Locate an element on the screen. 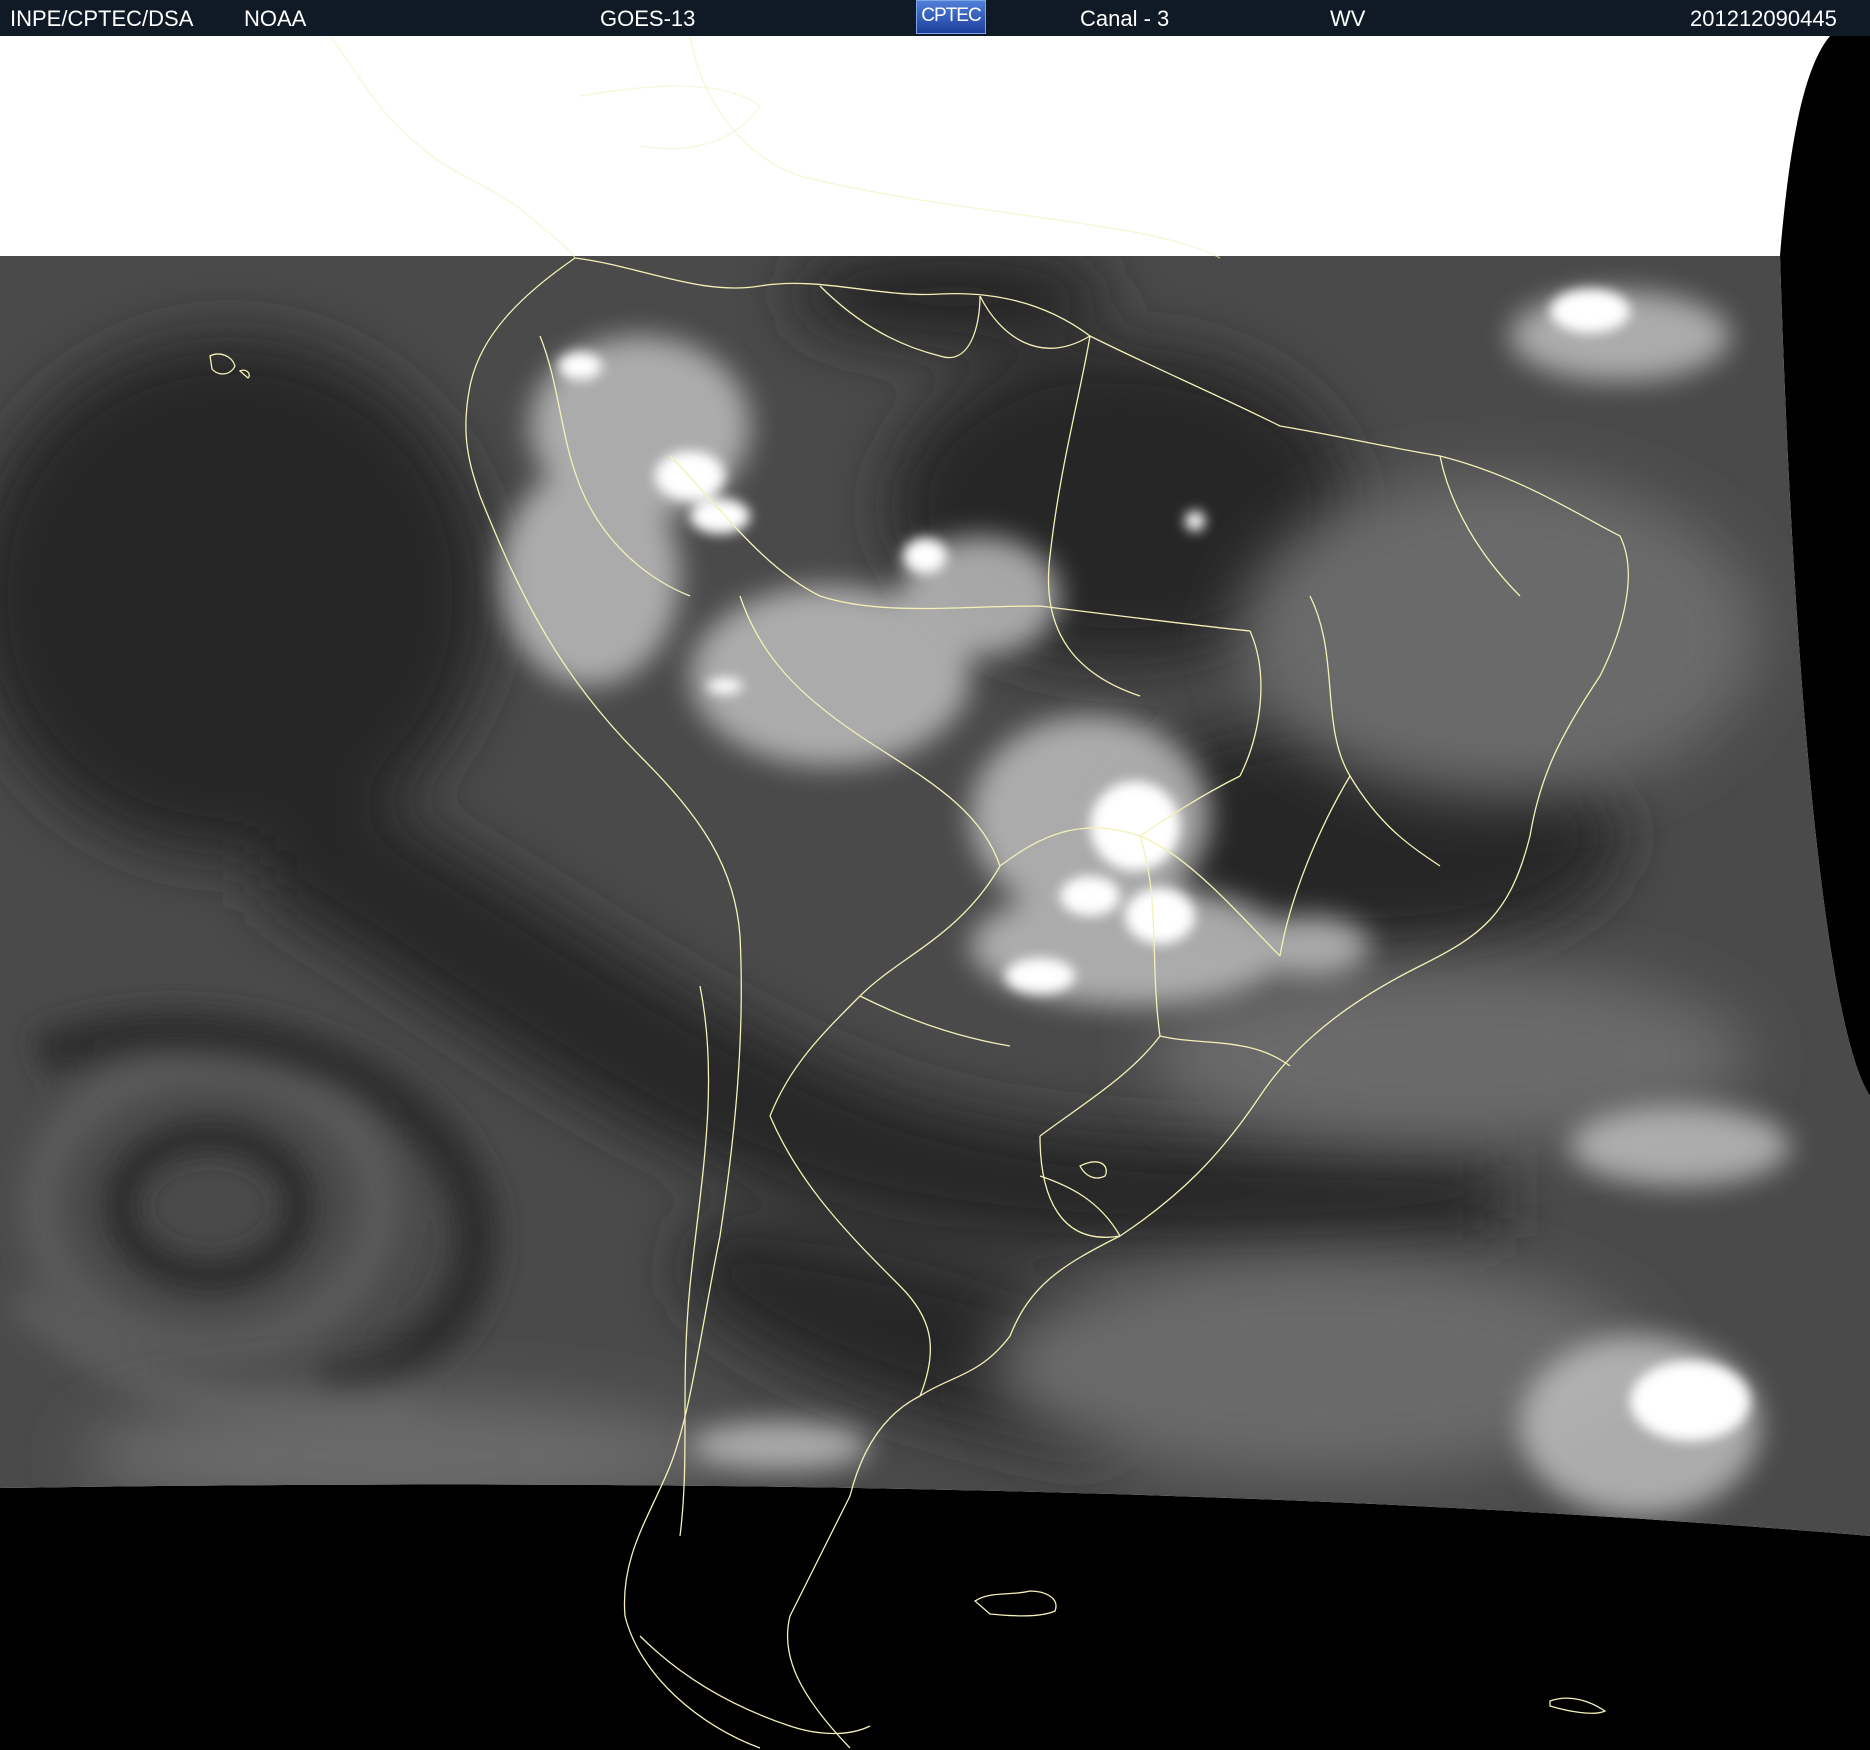  timestamp-label: 201212090445 is located at coordinates (1763, 18).